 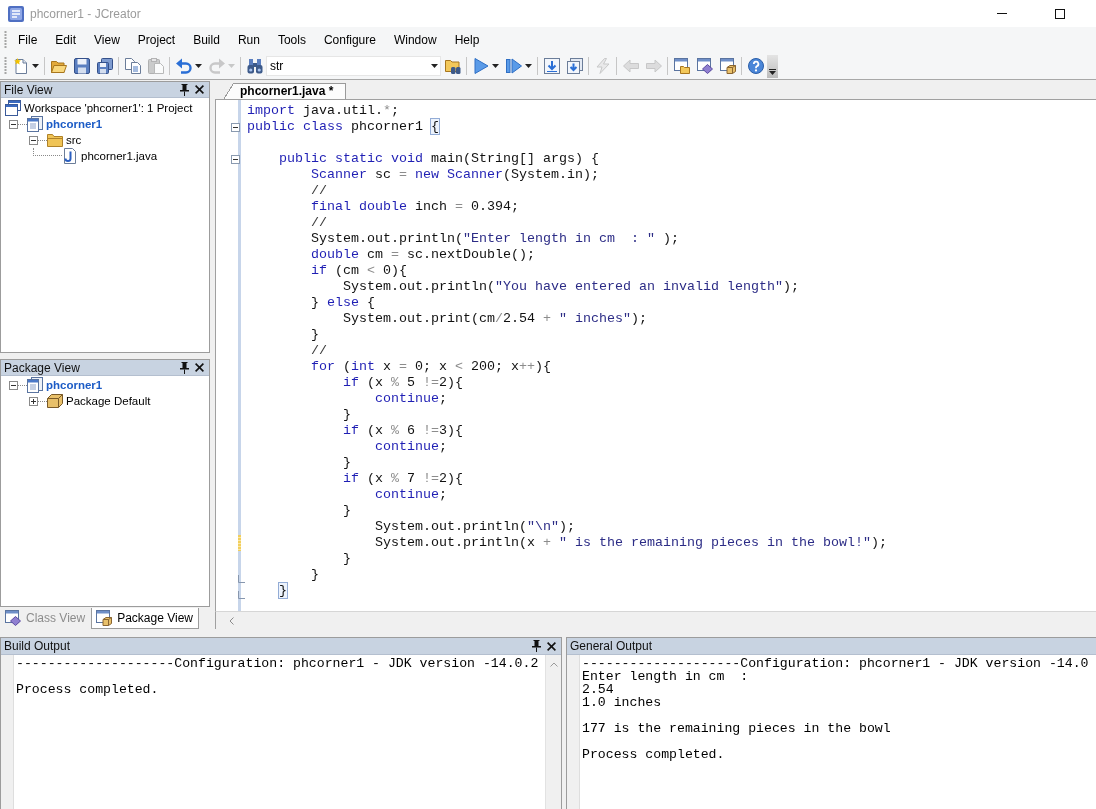 I want to click on panel-title: General Output, so click(x=611, y=646).